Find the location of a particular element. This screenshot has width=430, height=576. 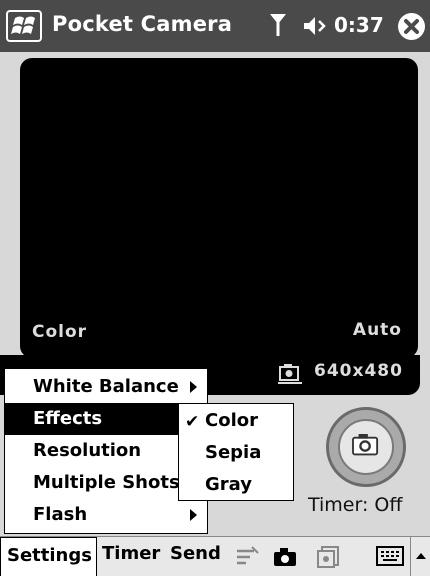

effect-indicator: Color is located at coordinates (60, 332).